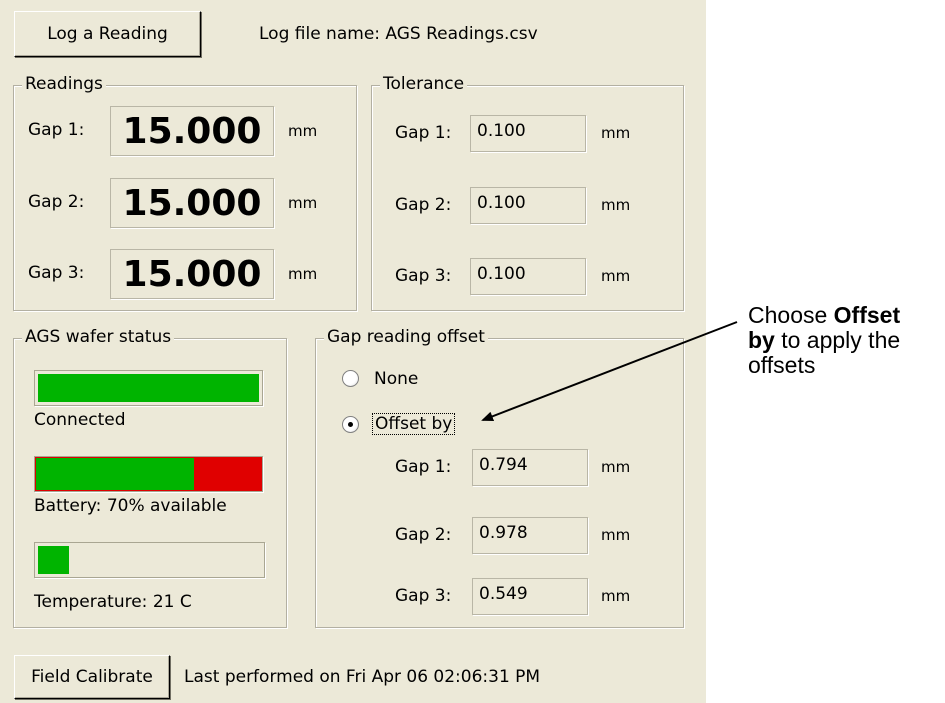 Image resolution: width=945 pixels, height=703 pixels. Describe the element at coordinates (362, 677) in the screenshot. I see `last-performed-text: Last performed on Fri Apr 06 02:06:31 PM` at that location.